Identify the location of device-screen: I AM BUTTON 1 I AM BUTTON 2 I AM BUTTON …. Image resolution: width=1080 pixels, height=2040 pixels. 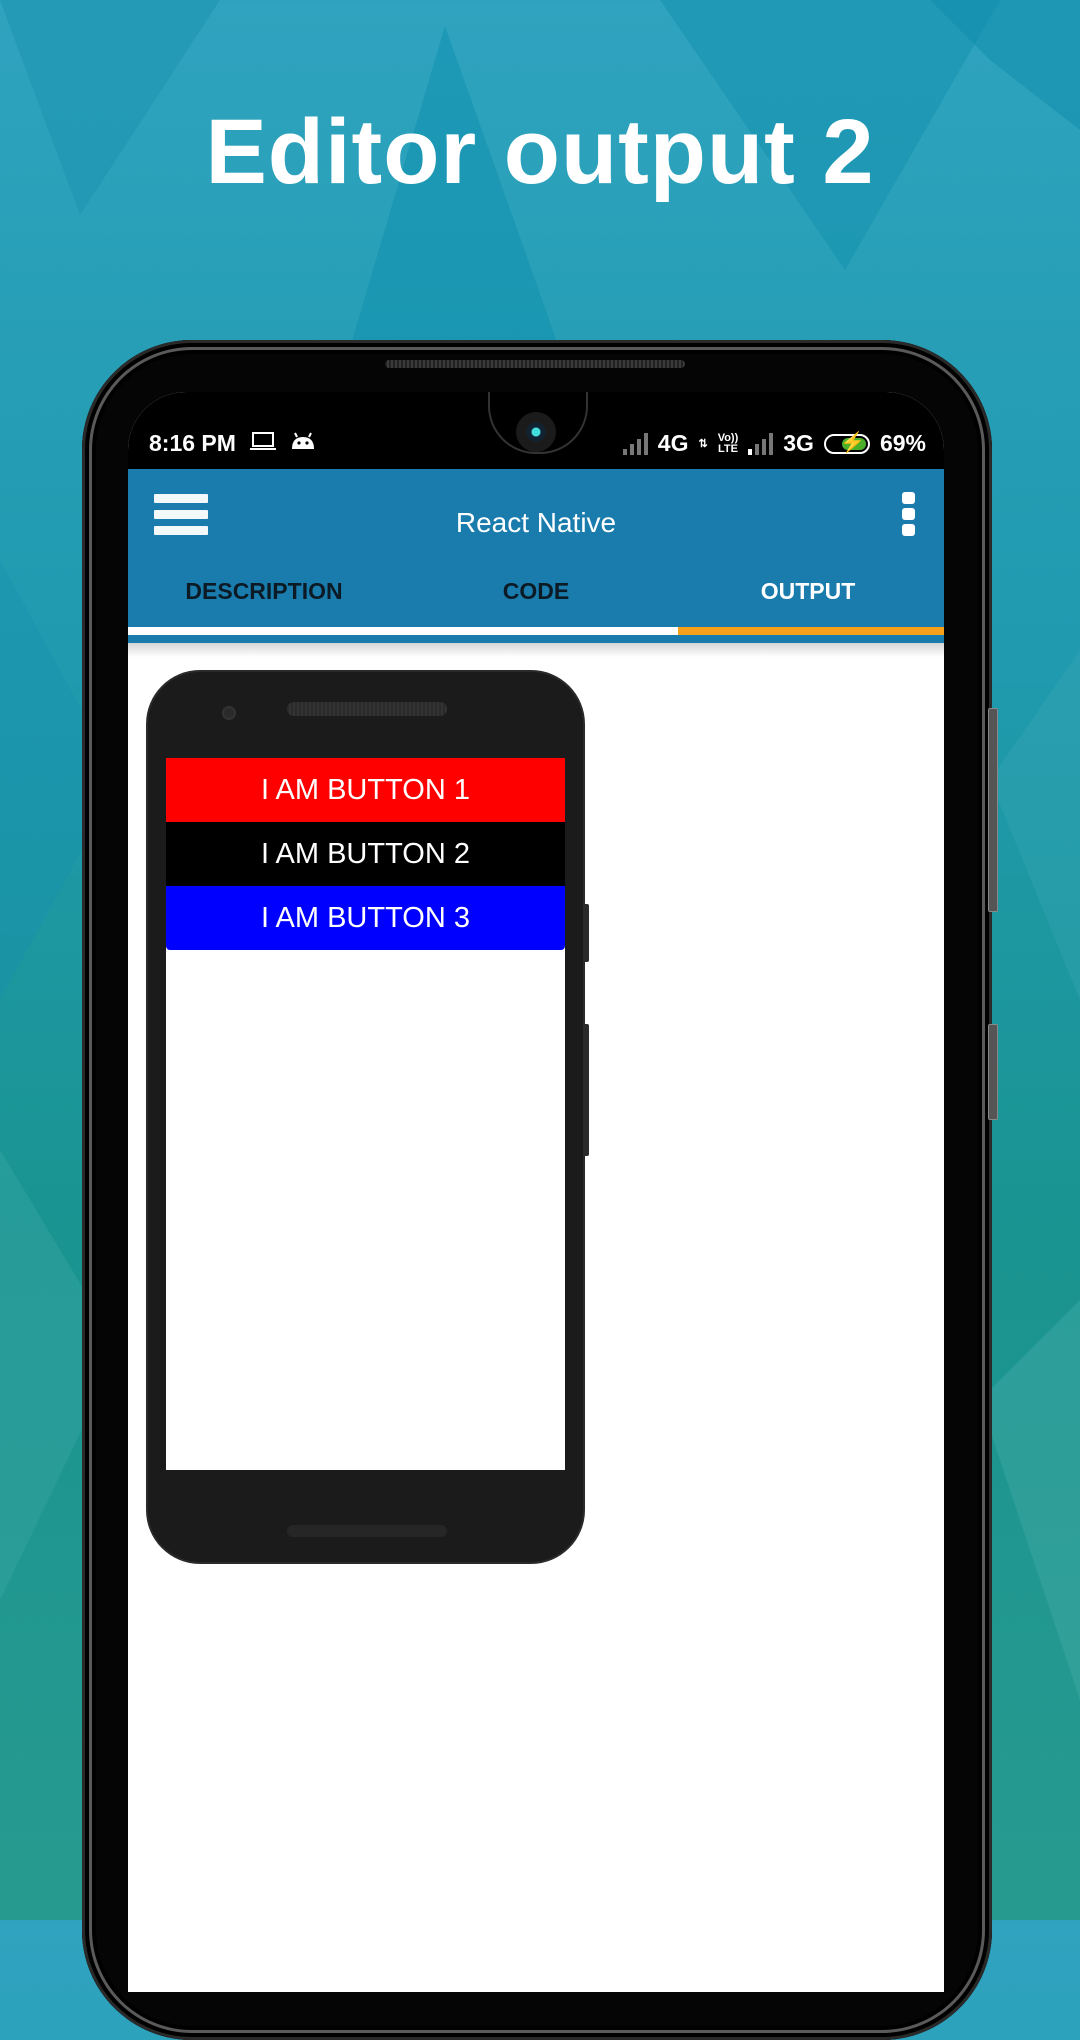
(365, 1114).